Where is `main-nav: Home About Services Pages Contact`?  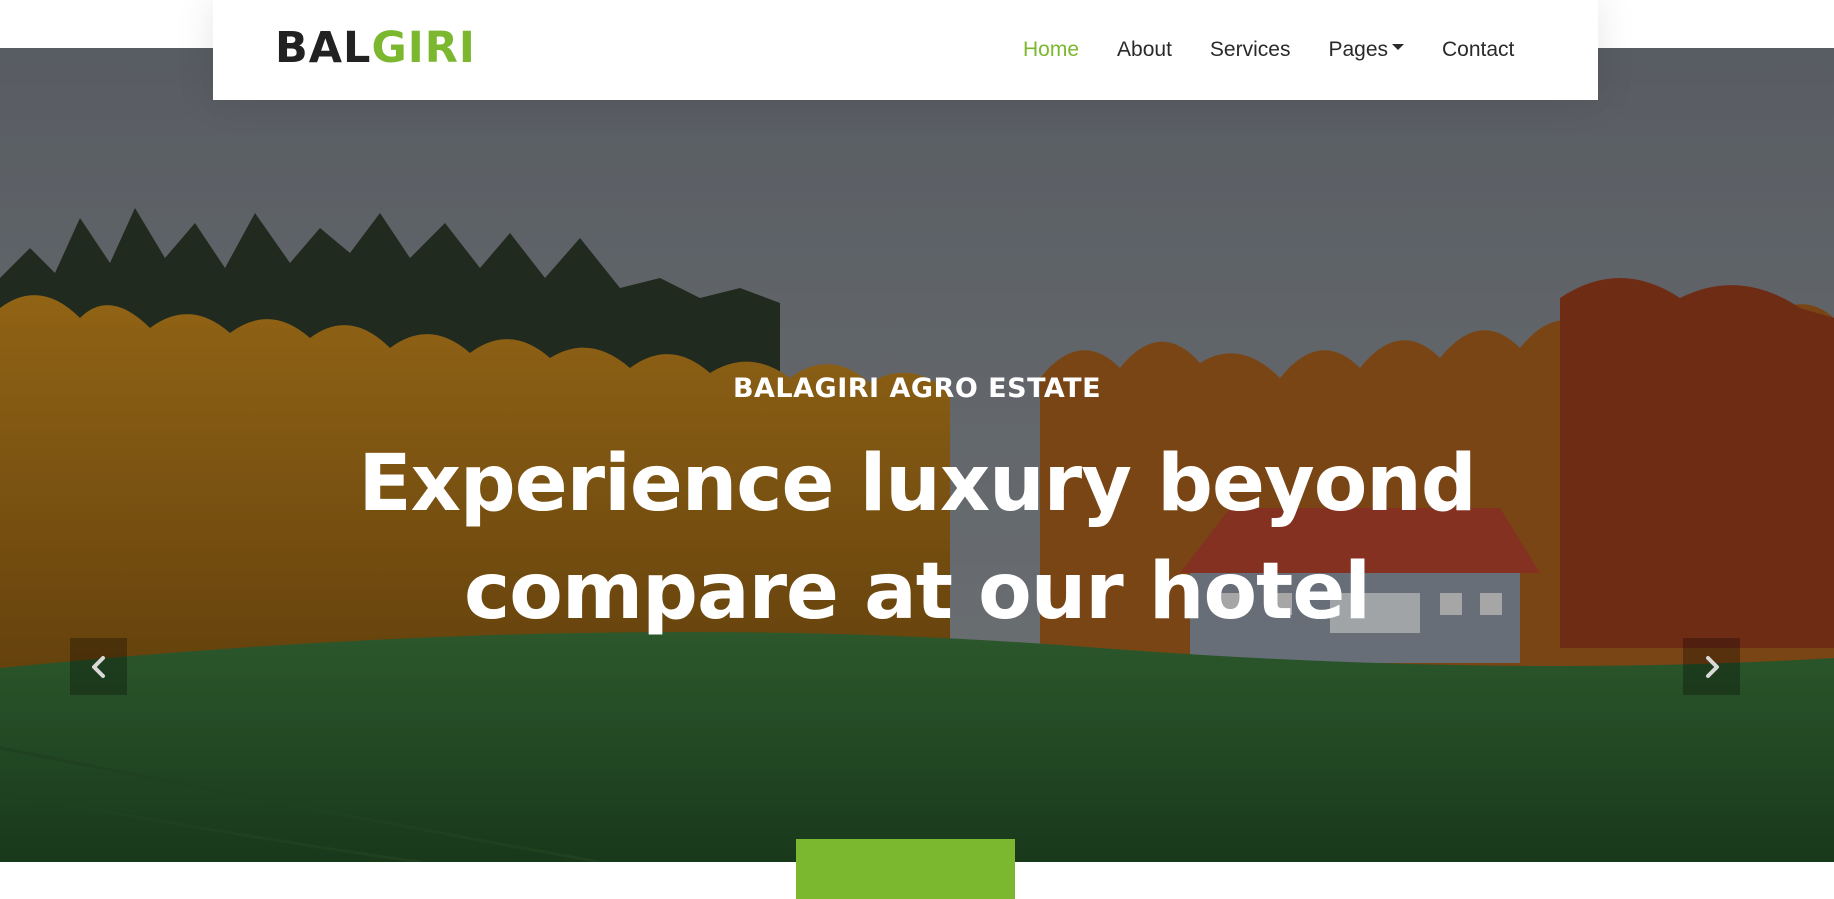
main-nav: Home About Services Pages Contact is located at coordinates (1268, 50).